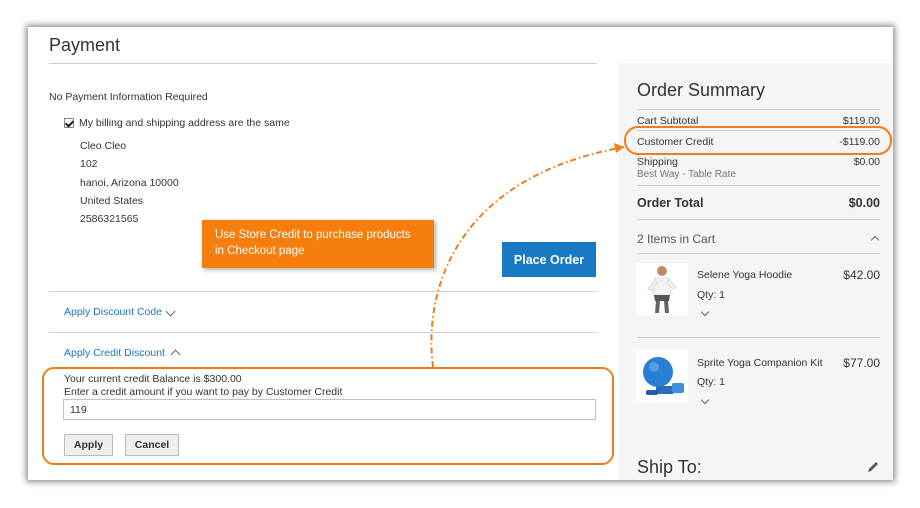  Describe the element at coordinates (109, 219) in the screenshot. I see `address-phone: 2586321565` at that location.